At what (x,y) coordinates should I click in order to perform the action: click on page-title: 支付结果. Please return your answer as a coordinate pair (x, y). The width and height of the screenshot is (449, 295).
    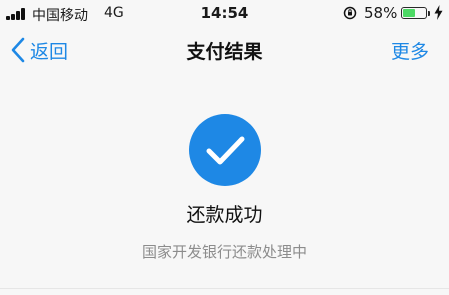
    Looking at the image, I should click on (224, 52).